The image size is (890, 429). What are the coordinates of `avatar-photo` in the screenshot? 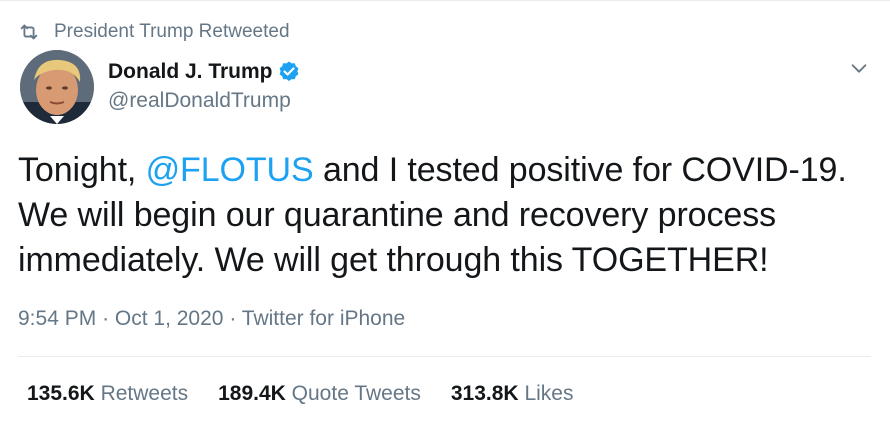 It's located at (57, 87).